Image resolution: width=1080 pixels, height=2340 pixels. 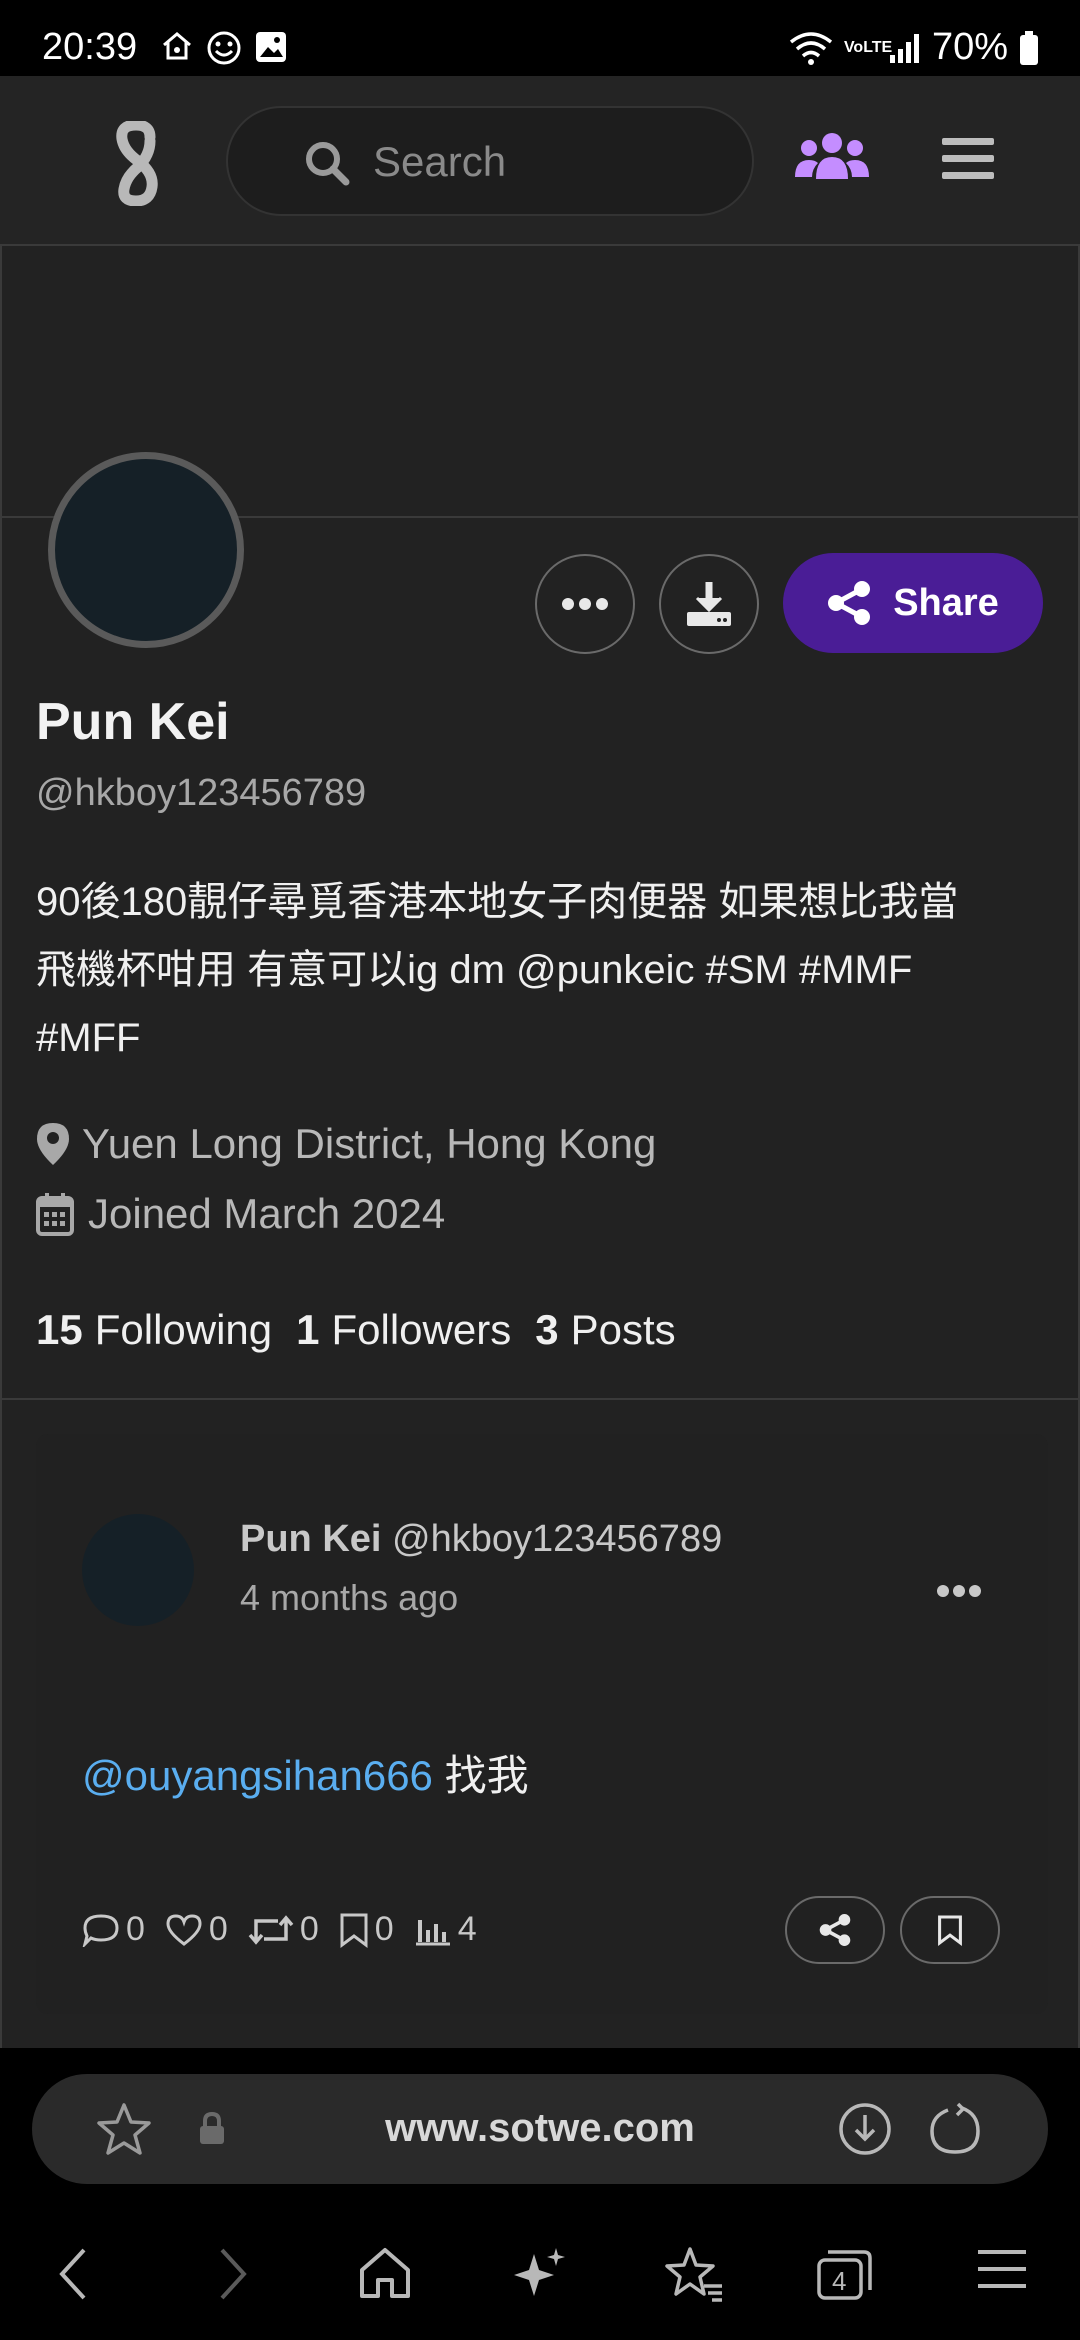 I want to click on home-icon, so click(x=177, y=46).